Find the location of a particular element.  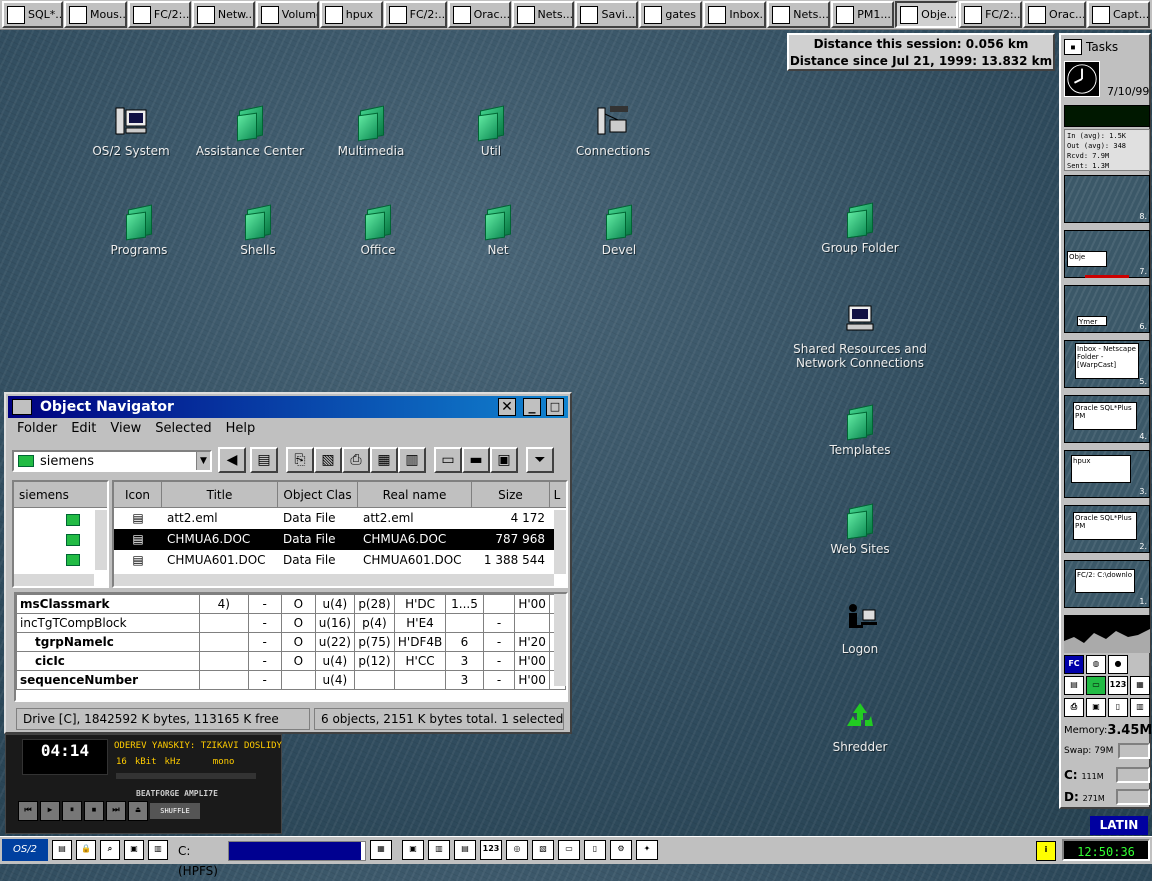

properties-button: ▥ is located at coordinates (412, 460).